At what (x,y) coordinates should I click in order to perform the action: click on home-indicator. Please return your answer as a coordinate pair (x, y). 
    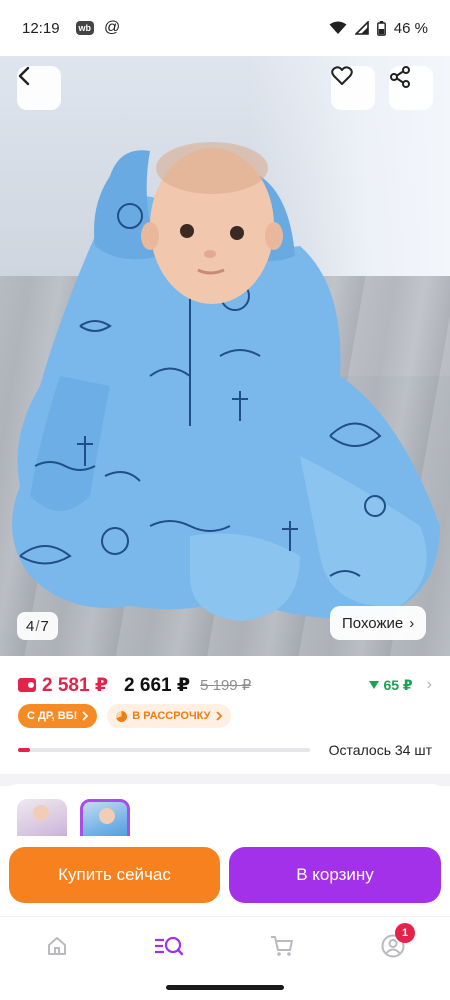
    Looking at the image, I should click on (225, 987).